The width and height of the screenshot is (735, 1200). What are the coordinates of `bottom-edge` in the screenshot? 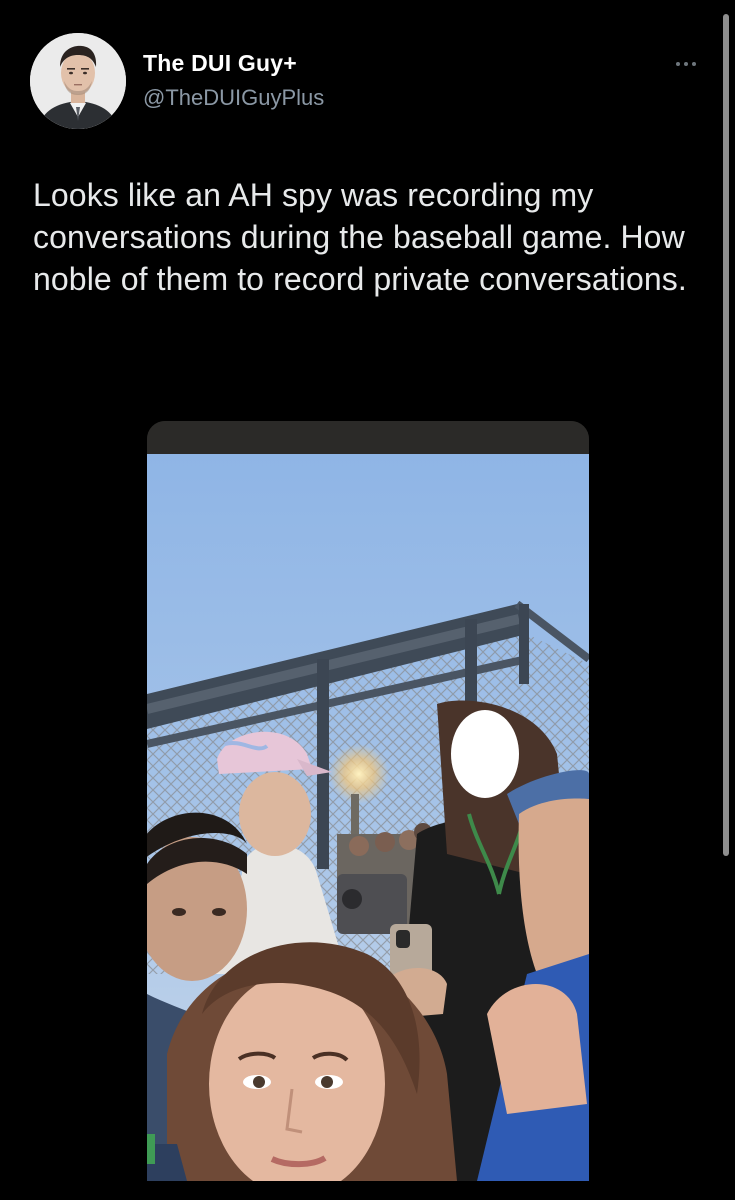 It's located at (367, 1190).